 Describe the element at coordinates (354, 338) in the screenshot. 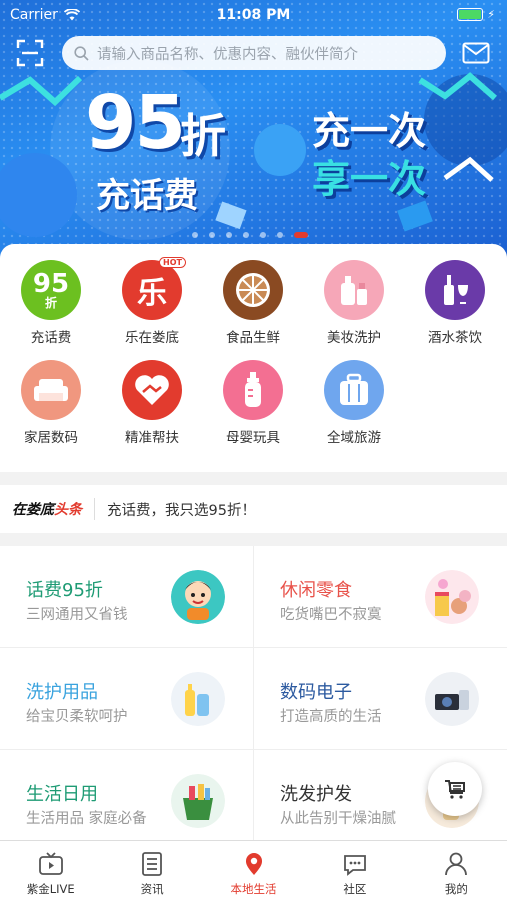

I see `category-label: 美妆洗护` at that location.